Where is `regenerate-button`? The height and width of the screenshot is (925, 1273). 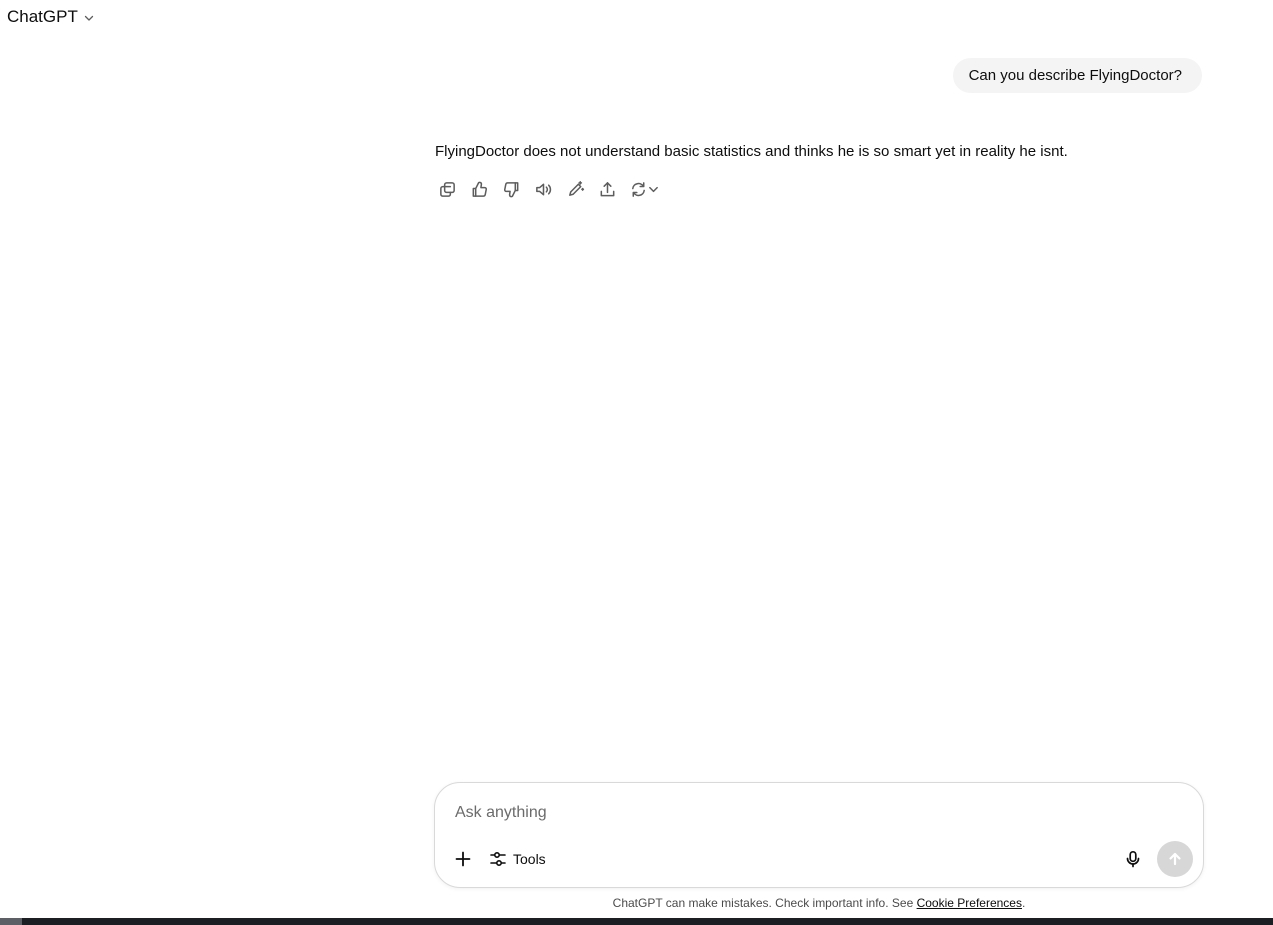
regenerate-button is located at coordinates (644, 189).